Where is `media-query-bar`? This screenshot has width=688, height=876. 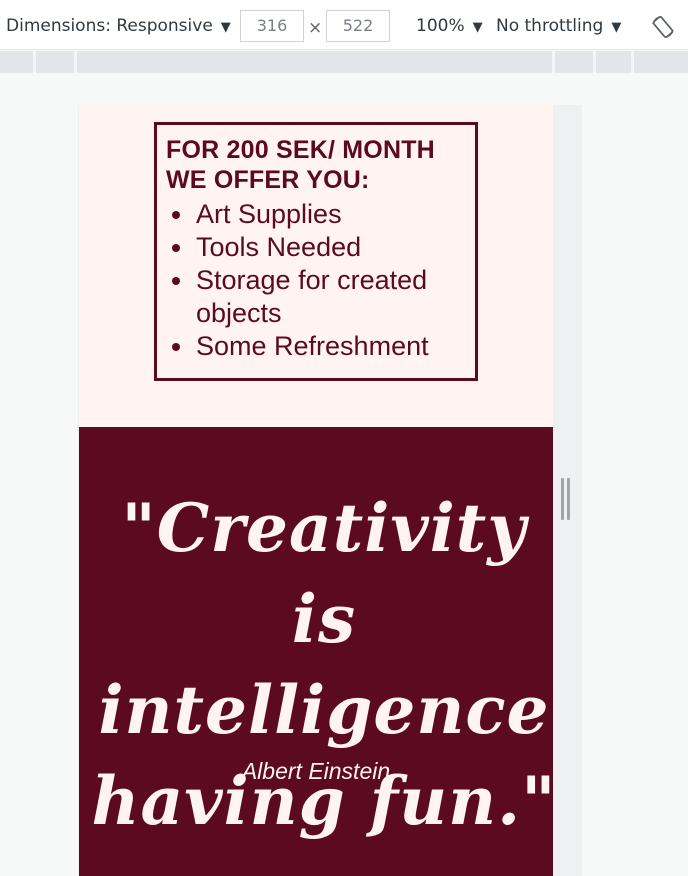
media-query-bar is located at coordinates (344, 62).